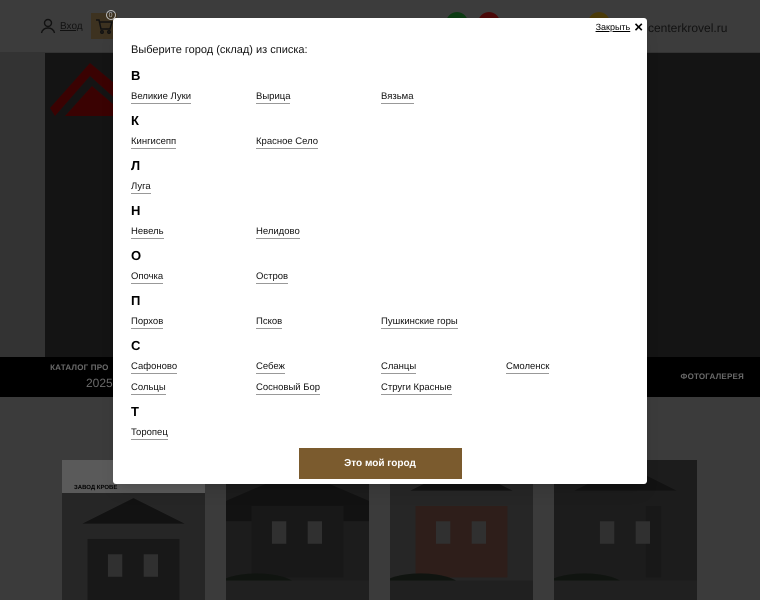 The height and width of the screenshot is (600, 760). What do you see at coordinates (136, 211) in the screenshot?
I see `letter-heading: Н` at bounding box center [136, 211].